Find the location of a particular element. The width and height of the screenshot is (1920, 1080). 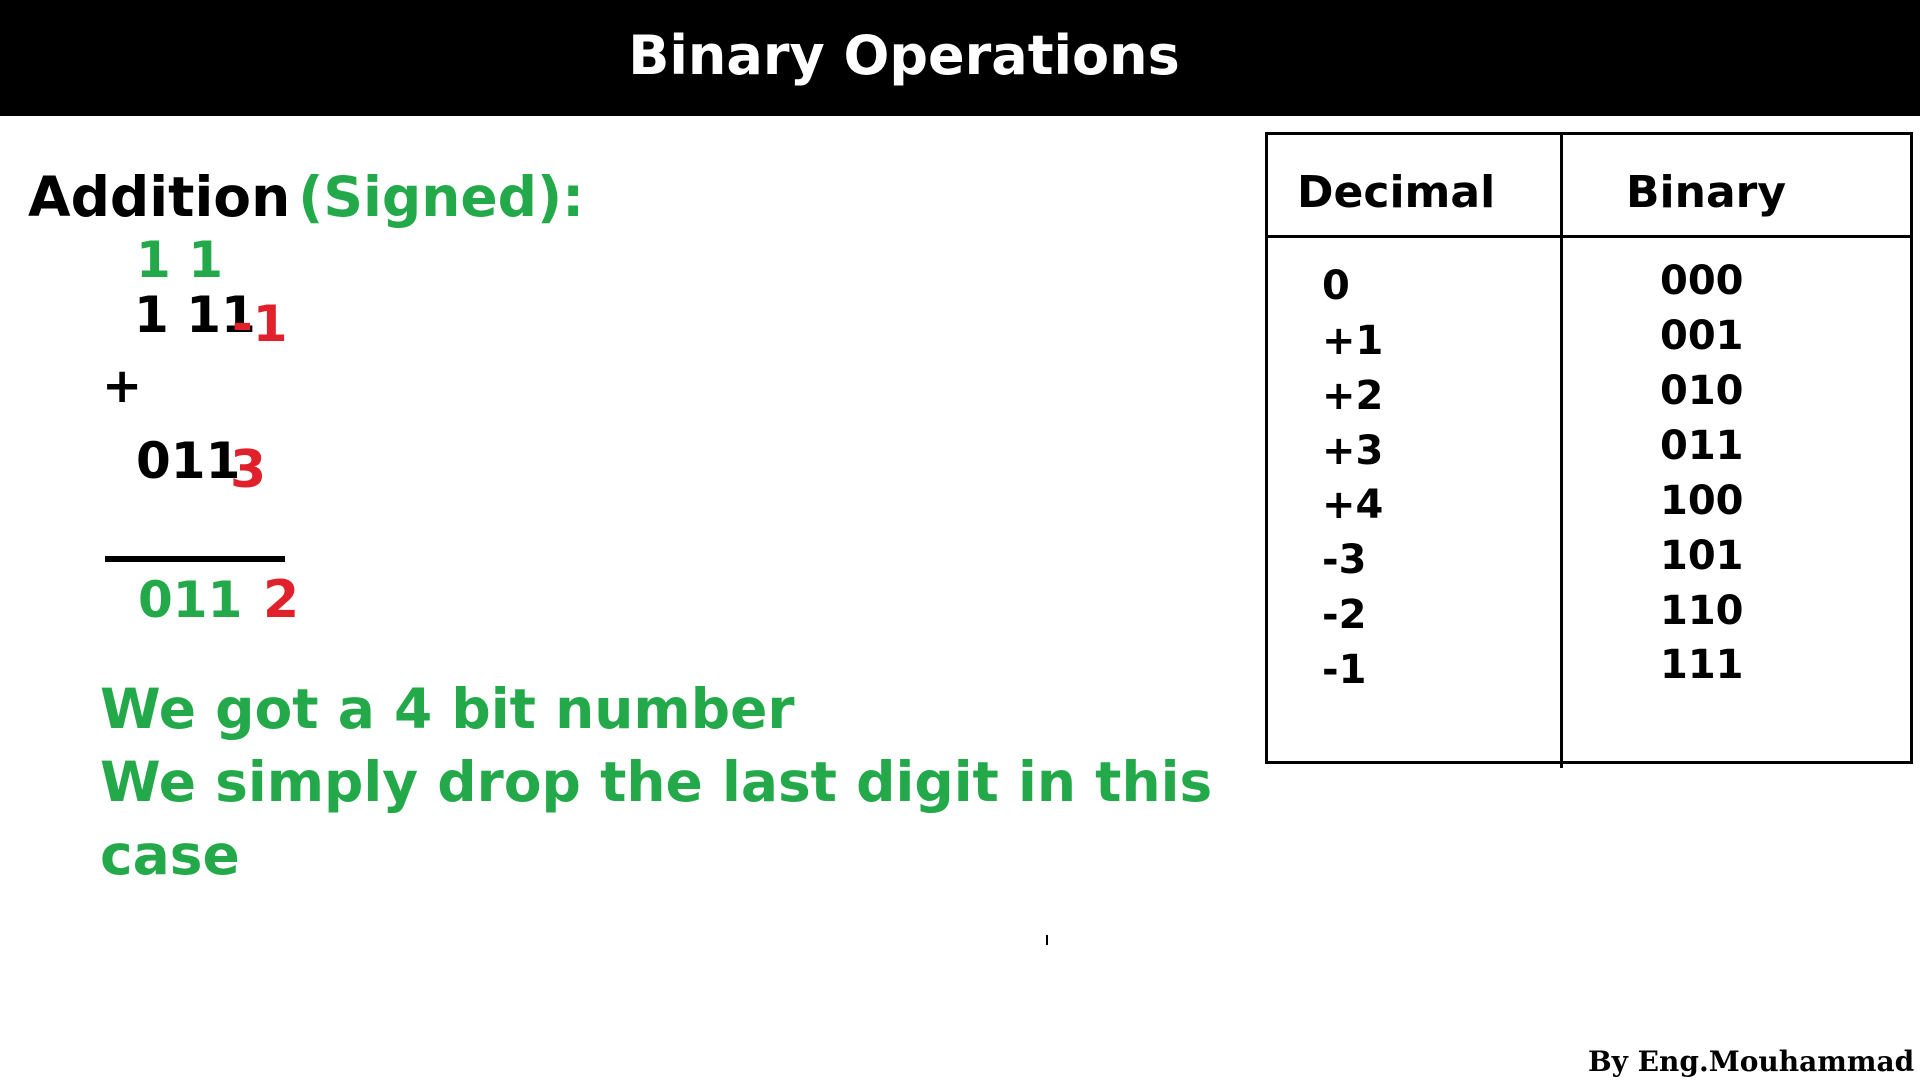

operand1-decimal: -1 is located at coordinates (260, 324).